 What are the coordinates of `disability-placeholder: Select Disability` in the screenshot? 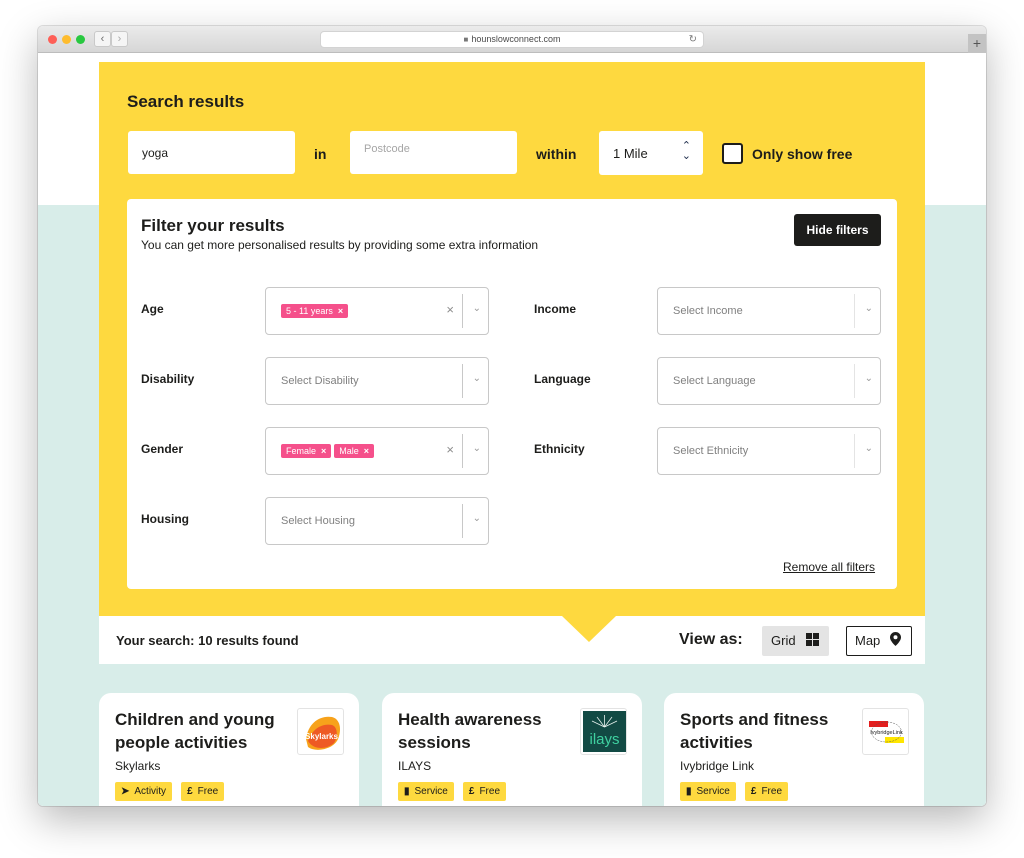 It's located at (320, 381).